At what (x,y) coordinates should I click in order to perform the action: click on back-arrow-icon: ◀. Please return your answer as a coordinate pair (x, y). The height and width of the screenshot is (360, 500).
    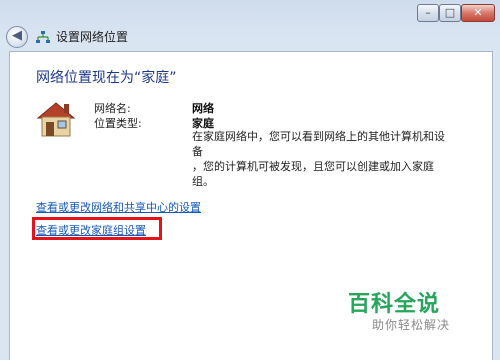
    Looking at the image, I should click on (17, 35).